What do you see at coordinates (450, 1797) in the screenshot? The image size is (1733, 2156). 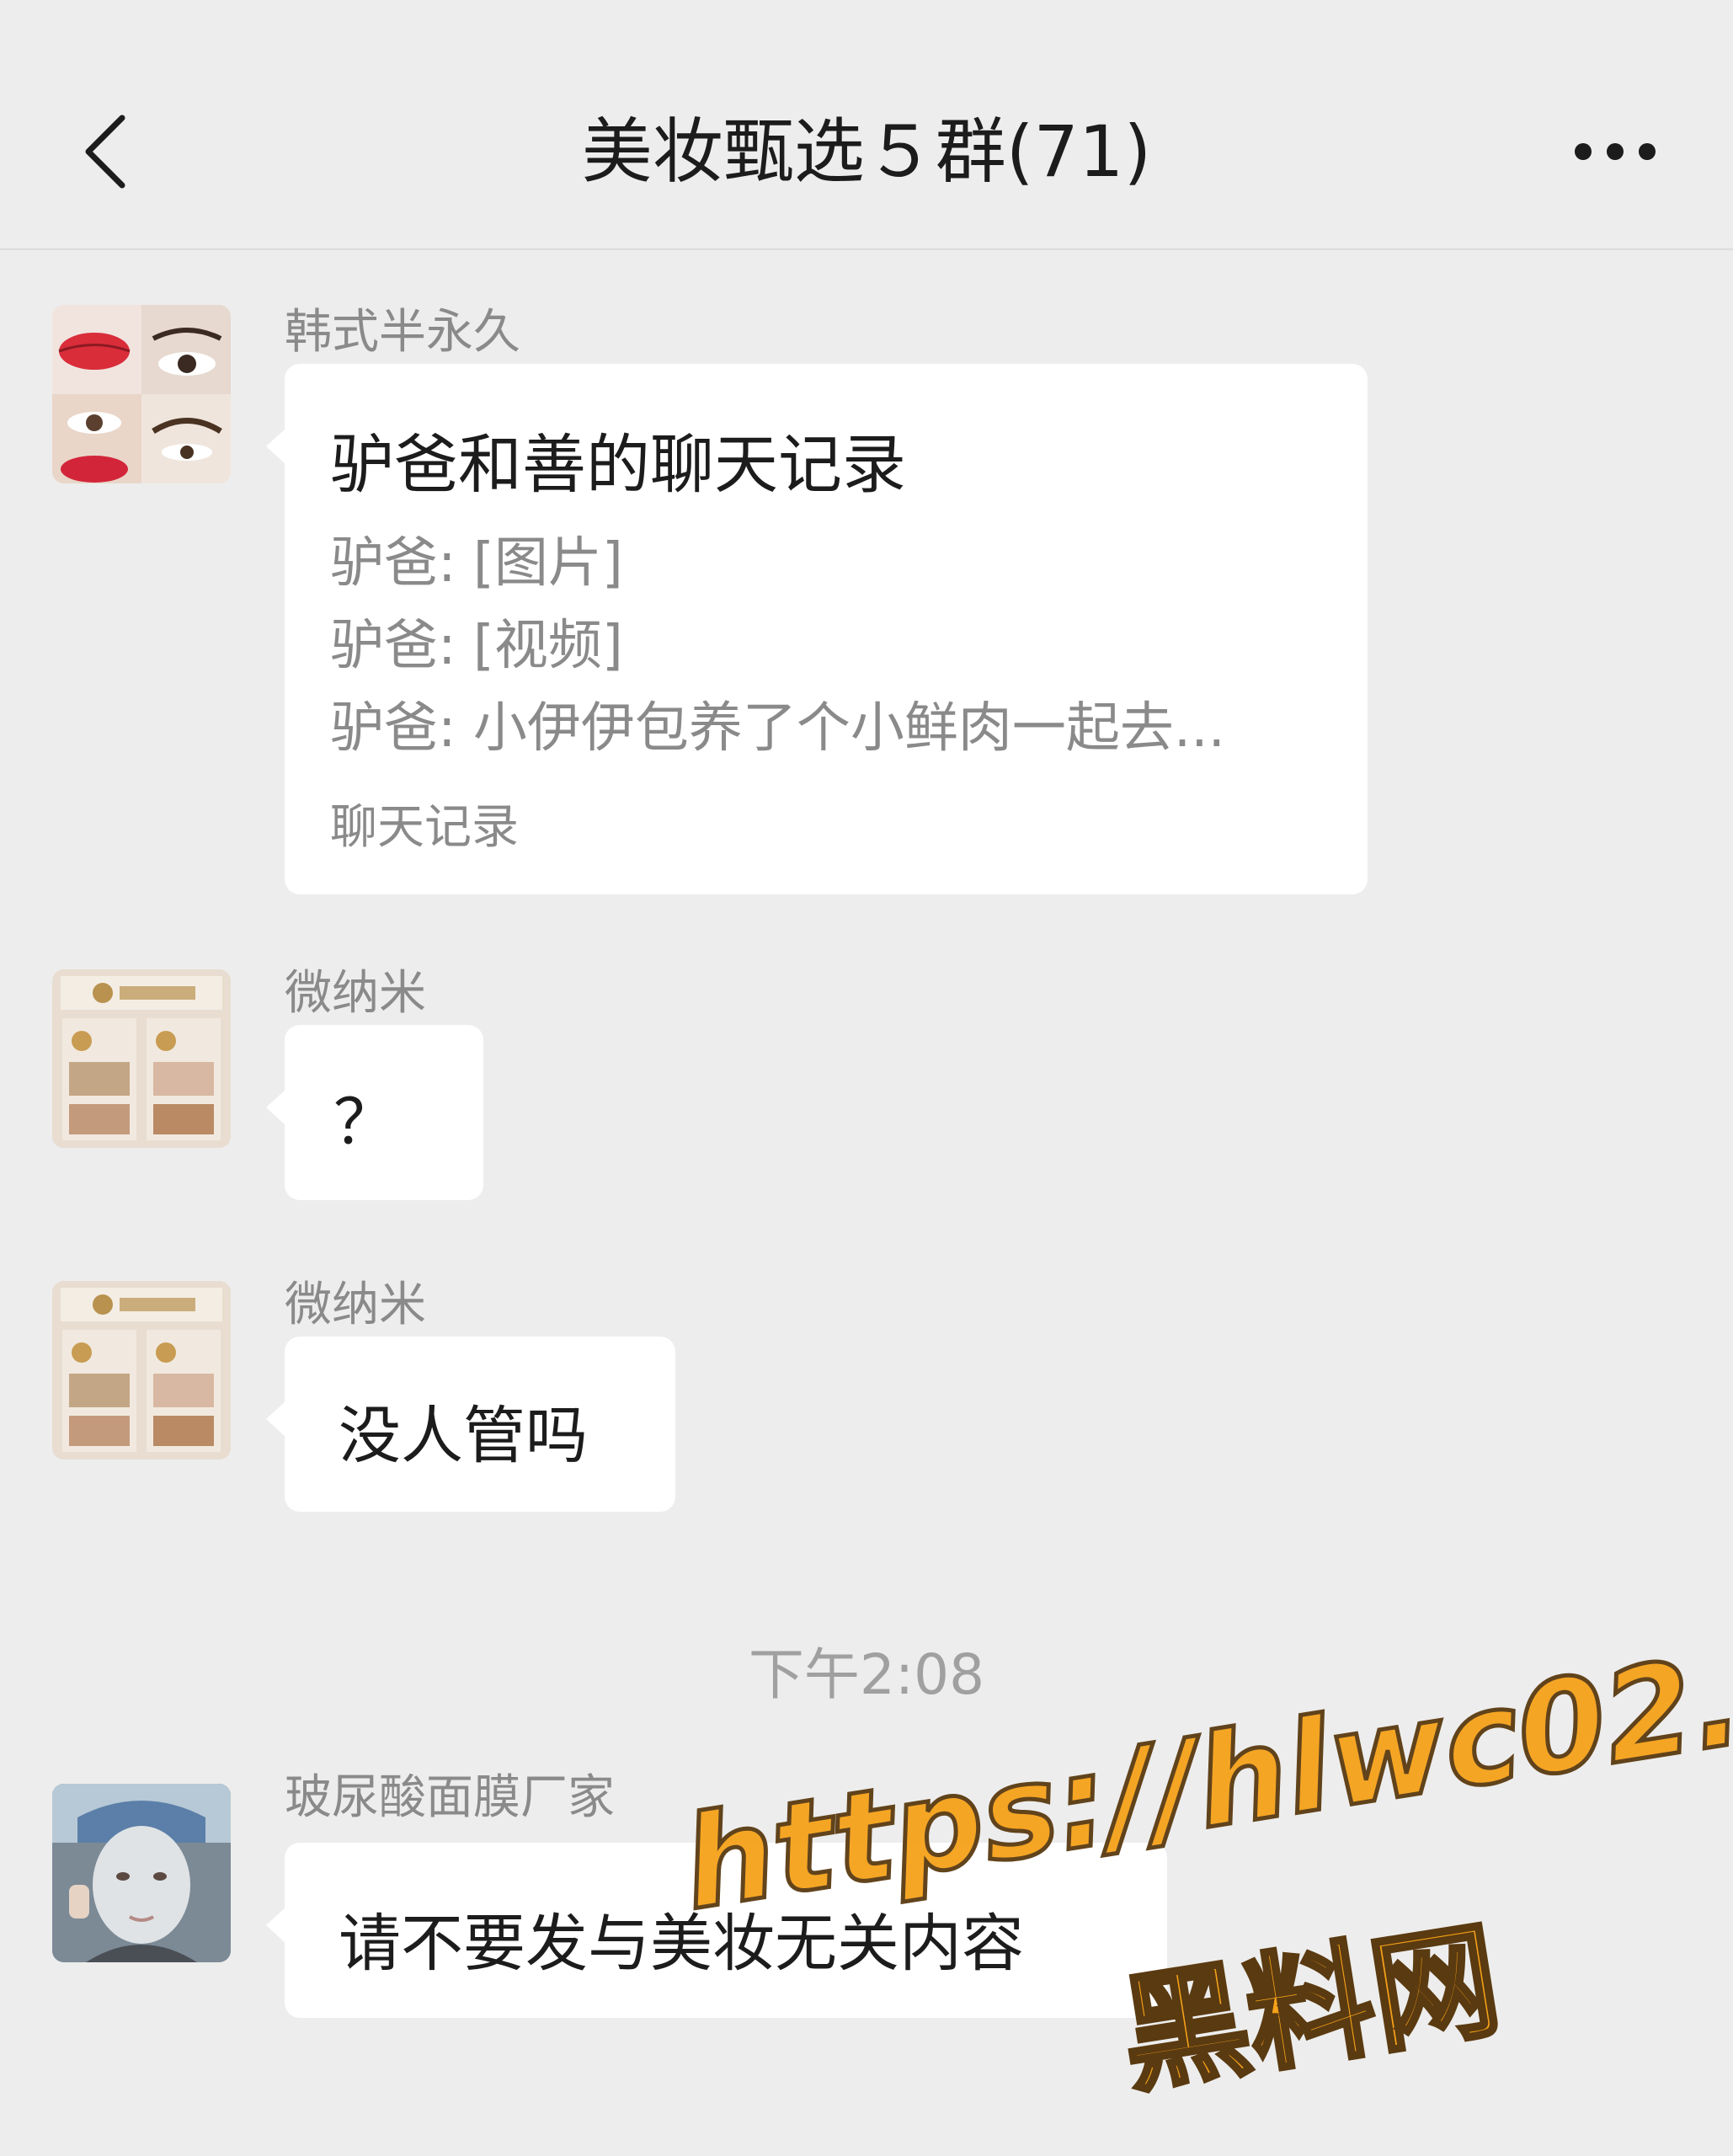 I see `sender-name: 玻尿酸面膜厂家` at bounding box center [450, 1797].